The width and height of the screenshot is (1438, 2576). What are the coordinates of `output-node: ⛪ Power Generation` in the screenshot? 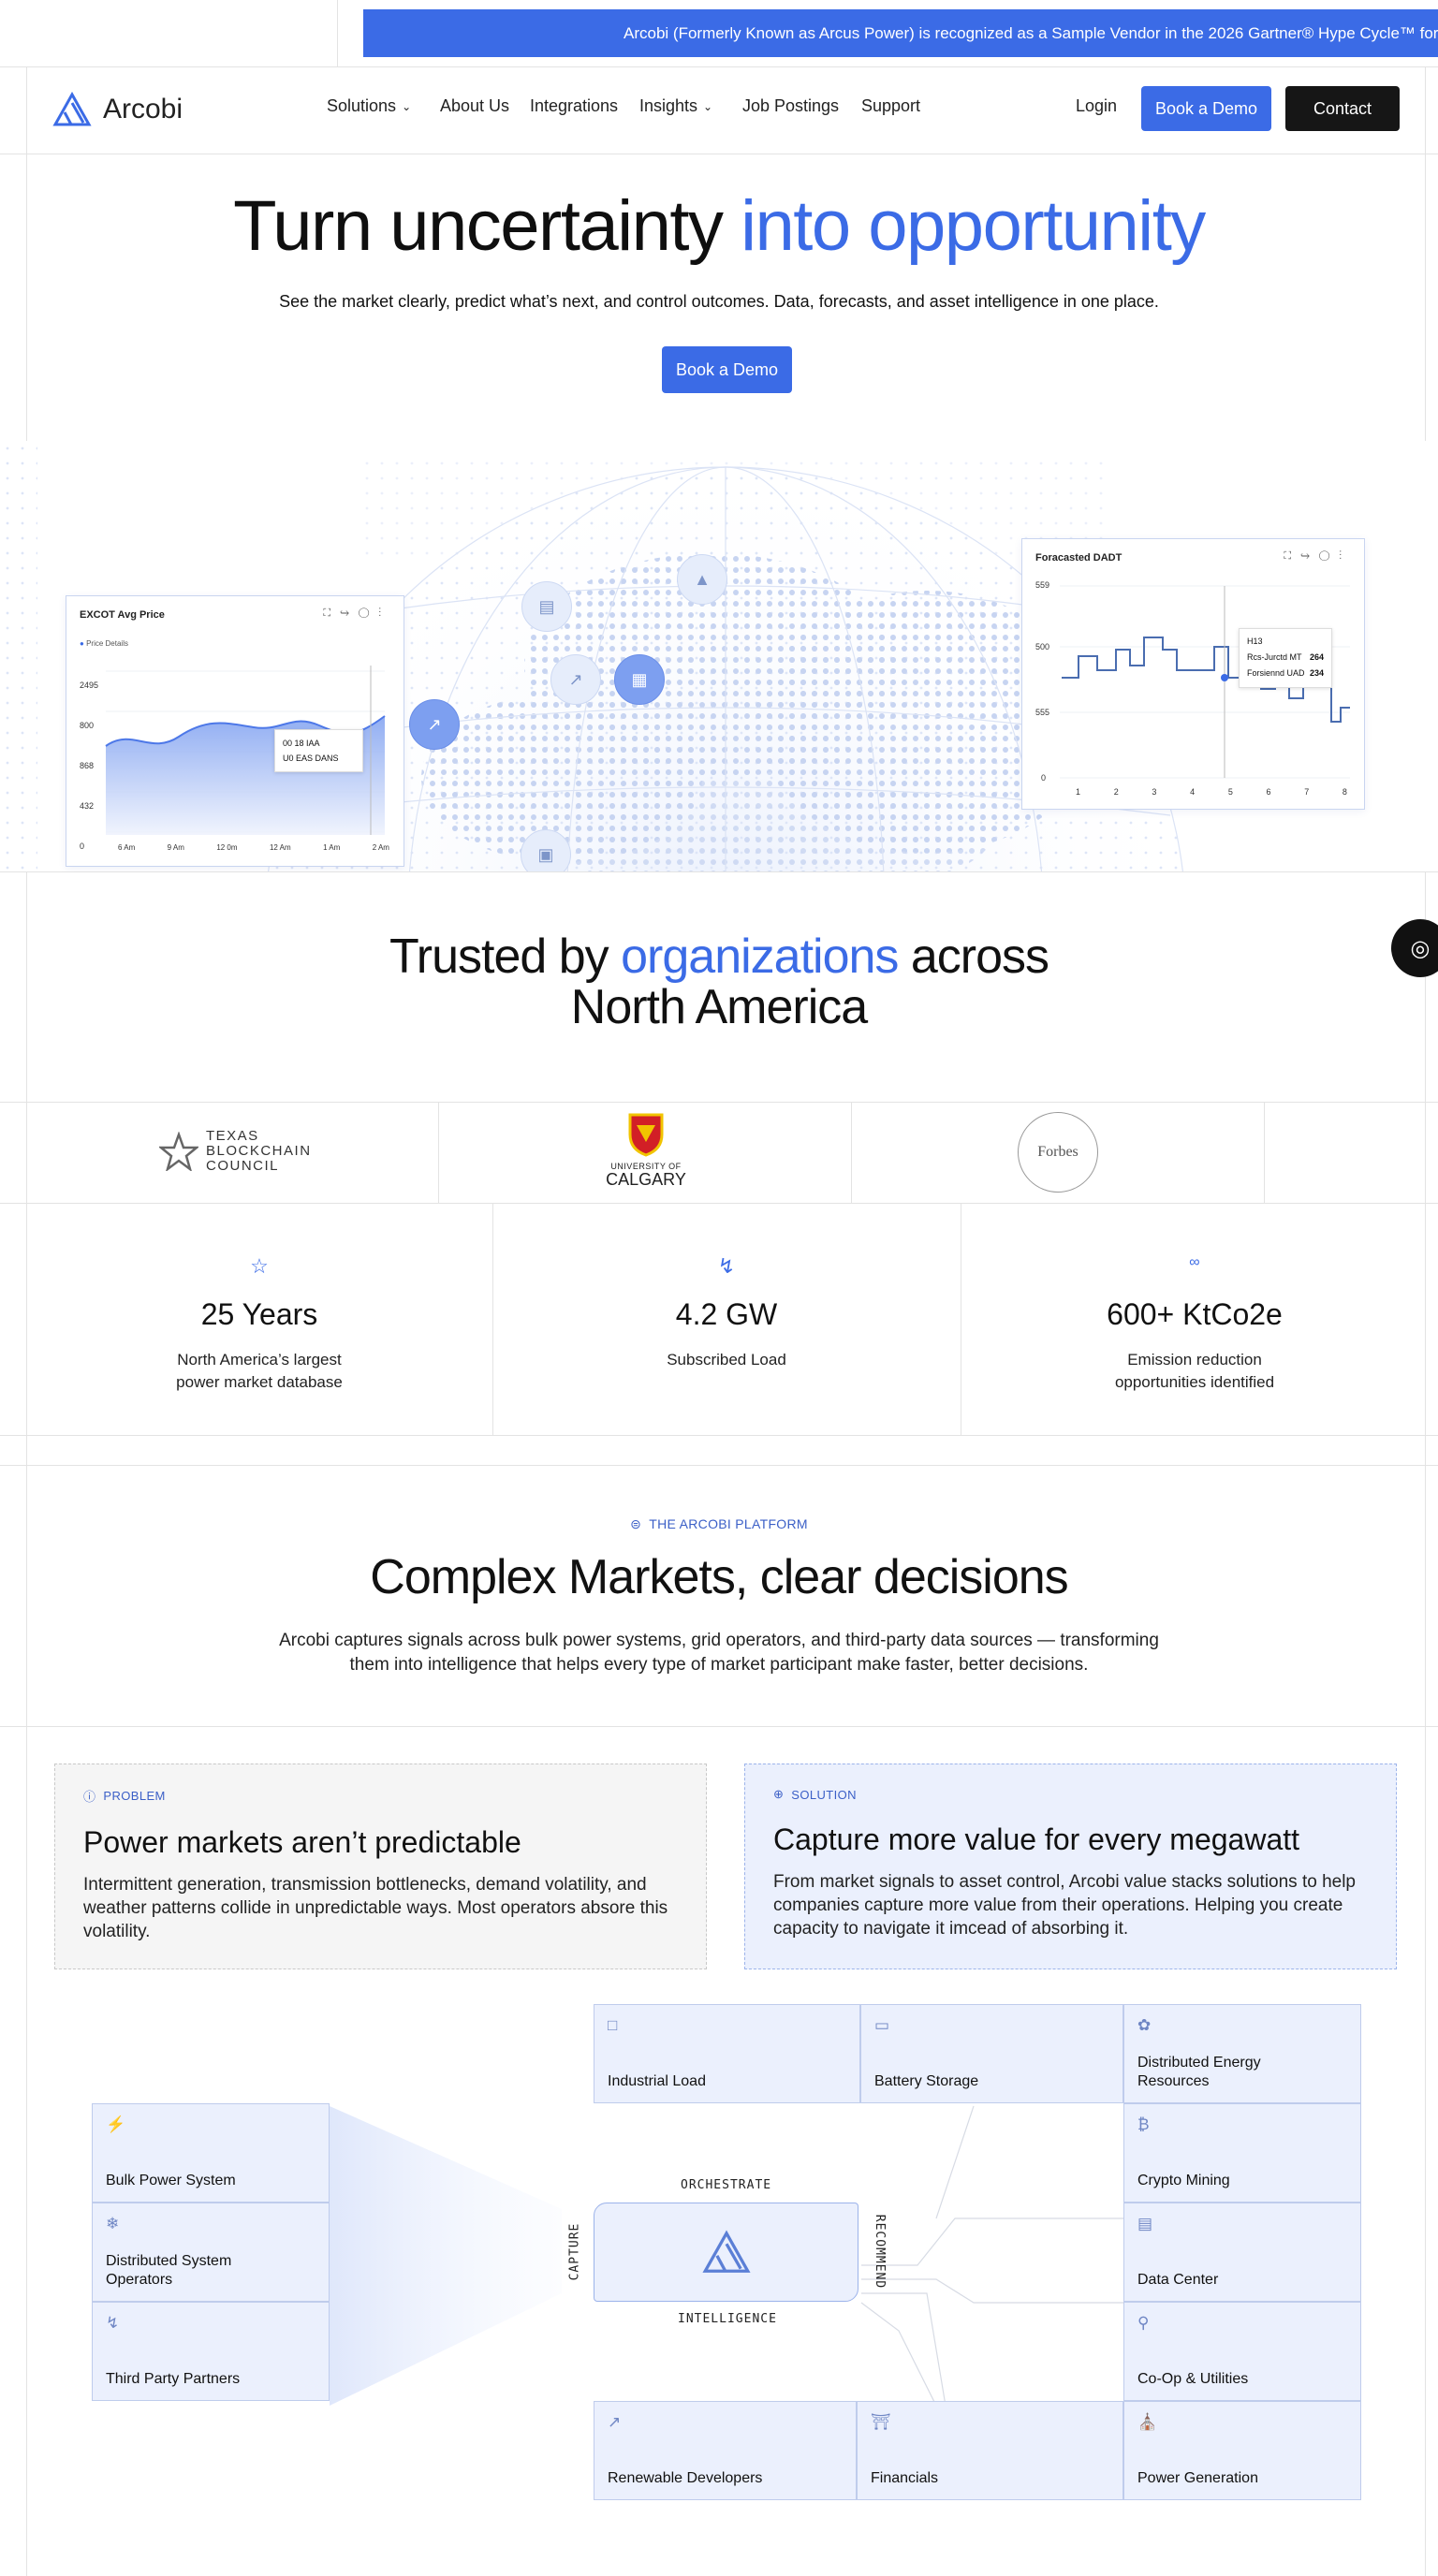 It's located at (1242, 2450).